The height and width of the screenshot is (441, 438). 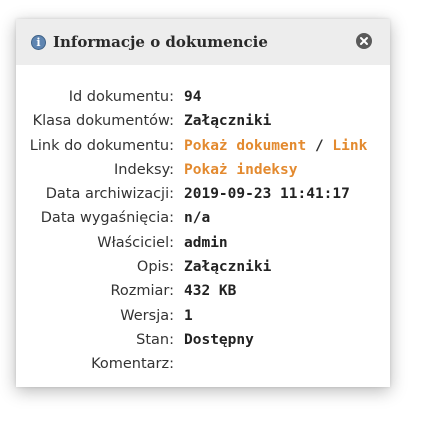 What do you see at coordinates (101, 145) in the screenshot?
I see `label-document-link: Link do dokumentu:` at bounding box center [101, 145].